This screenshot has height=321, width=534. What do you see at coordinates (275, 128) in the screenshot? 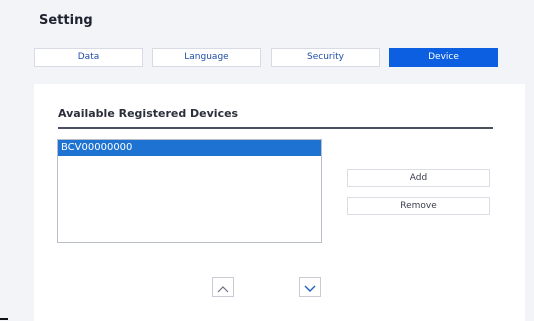
I see `section-divider` at bounding box center [275, 128].